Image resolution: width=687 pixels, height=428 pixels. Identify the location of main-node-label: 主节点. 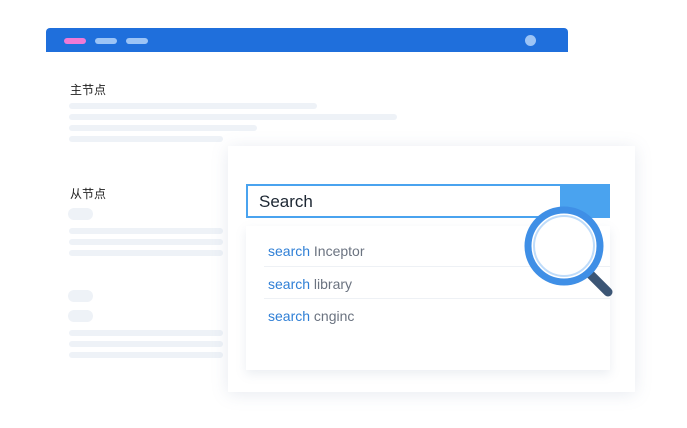
(88, 90).